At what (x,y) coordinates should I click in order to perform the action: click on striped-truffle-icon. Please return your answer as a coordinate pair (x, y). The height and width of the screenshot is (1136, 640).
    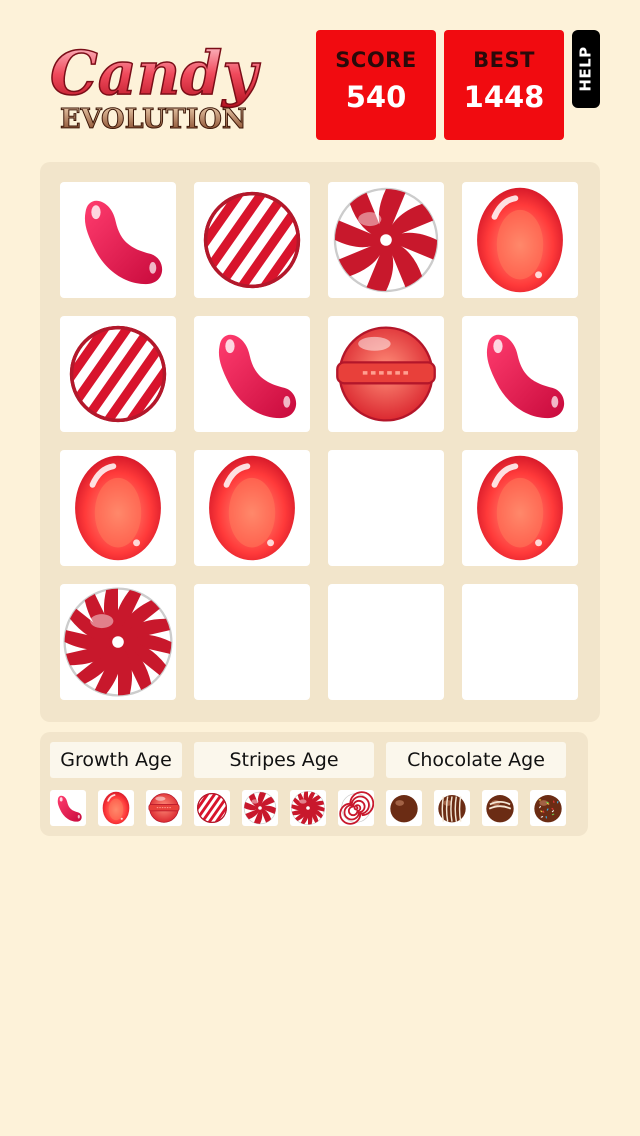
    Looking at the image, I should click on (452, 809).